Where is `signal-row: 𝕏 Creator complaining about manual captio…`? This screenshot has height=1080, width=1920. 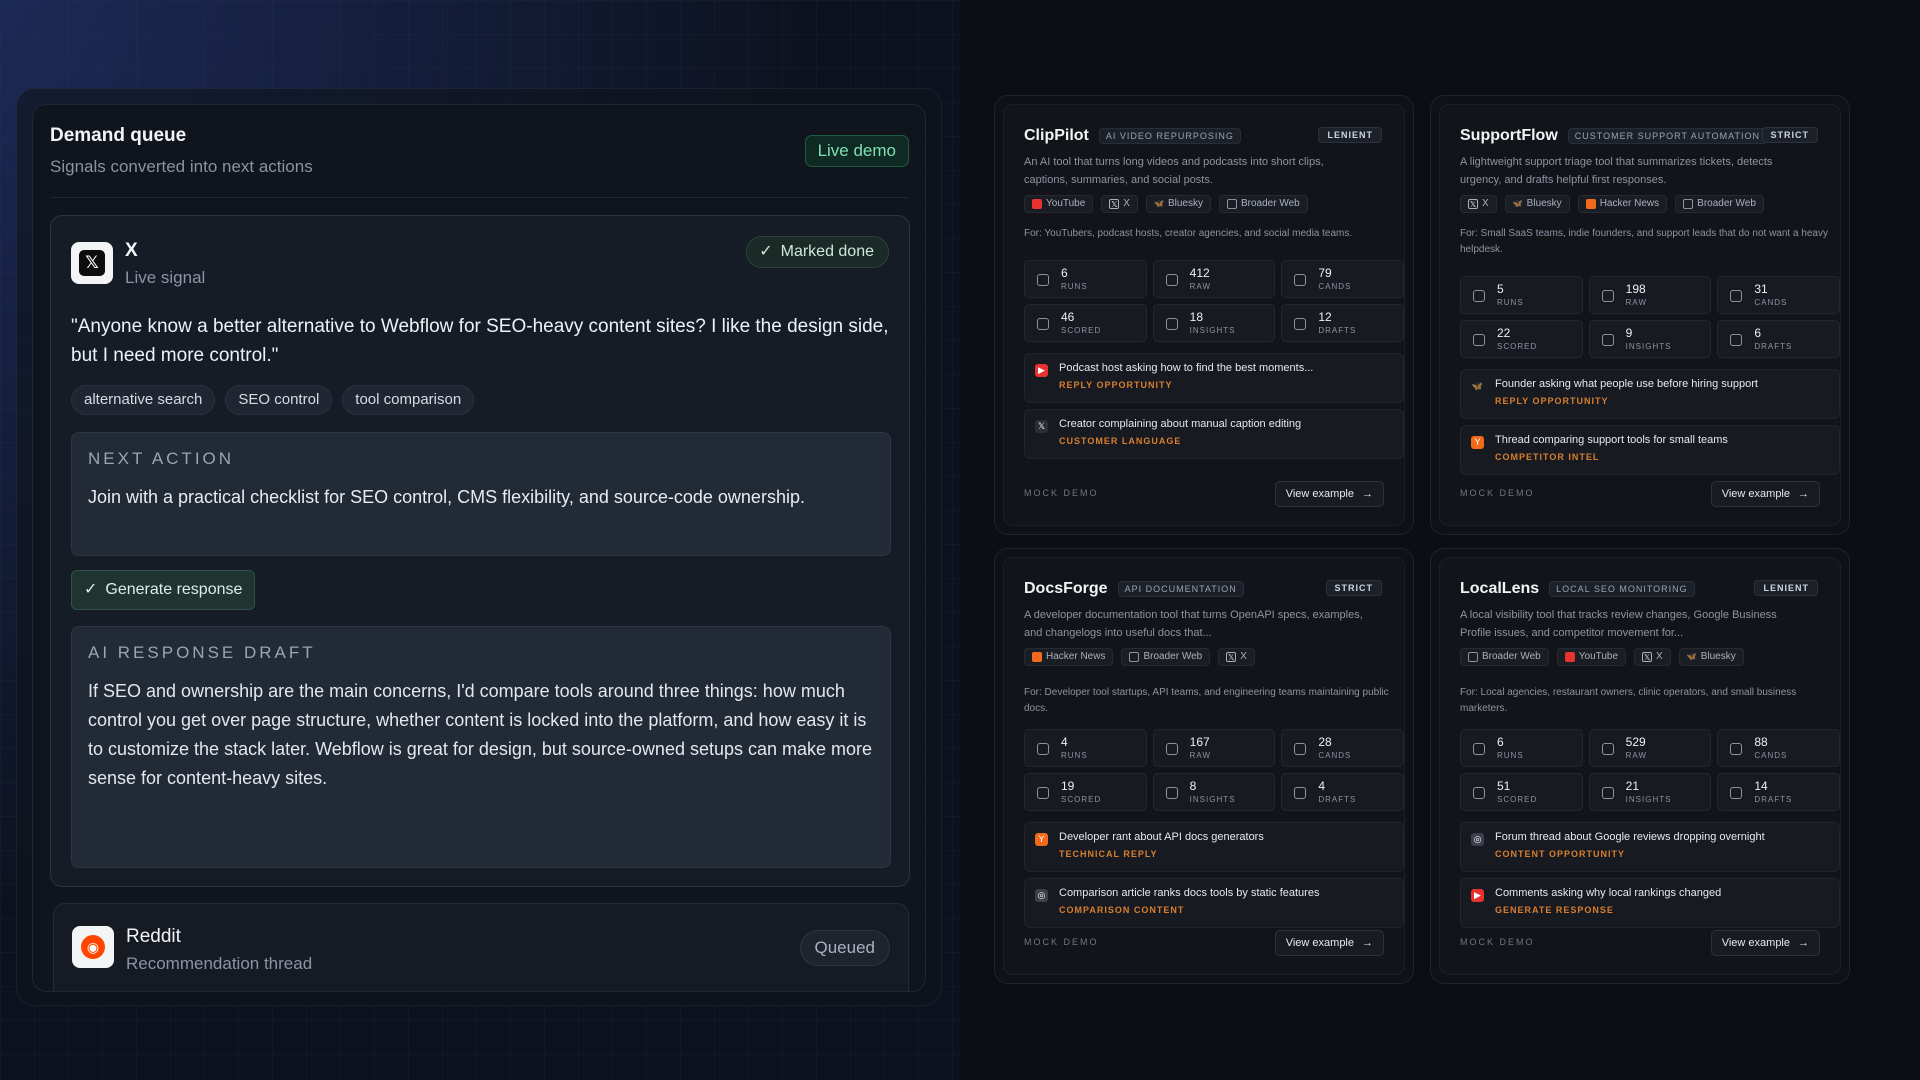 signal-row: 𝕏 Creator complaining about manual captio… is located at coordinates (1214, 434).